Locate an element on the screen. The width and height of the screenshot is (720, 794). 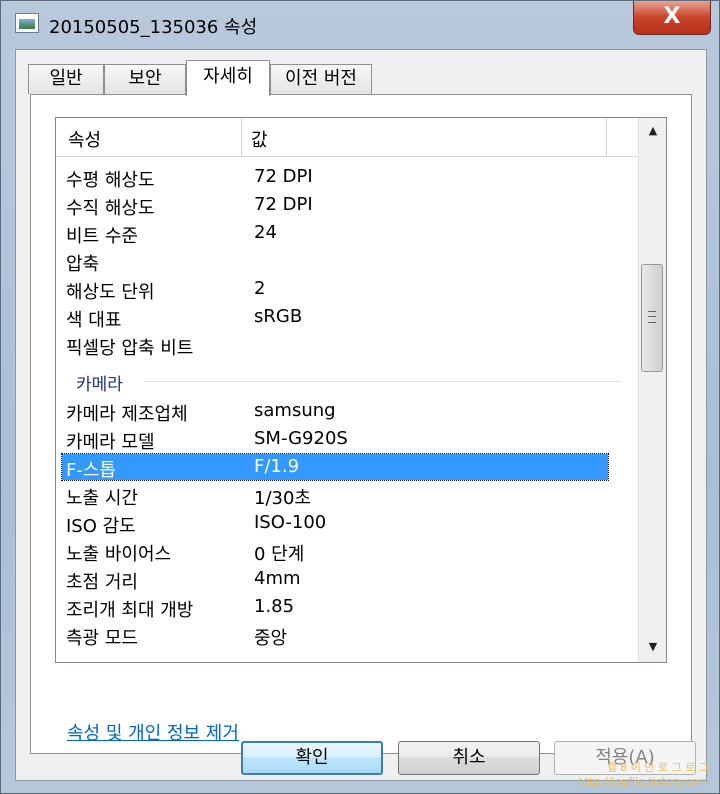
list-item: ISO 감도 ISO-100 is located at coordinates (335, 523).